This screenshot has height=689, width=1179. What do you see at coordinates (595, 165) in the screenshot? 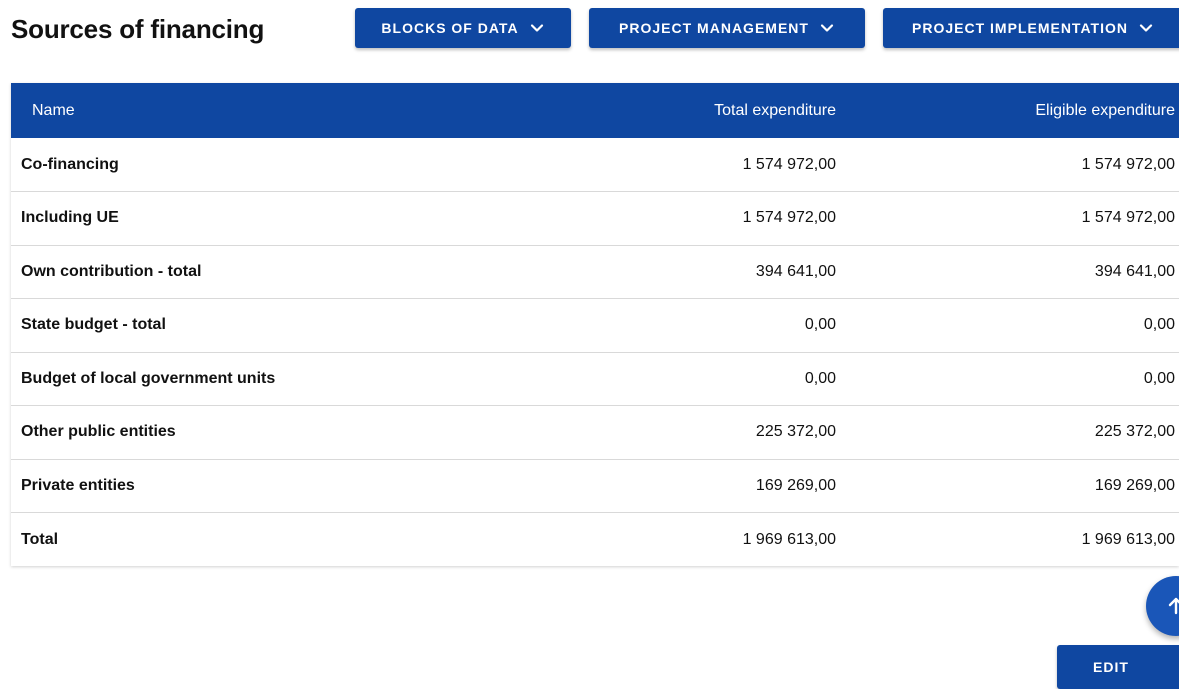
I see `table-row: Co-financing 1 574 972,00 1 574 972,00` at bounding box center [595, 165].